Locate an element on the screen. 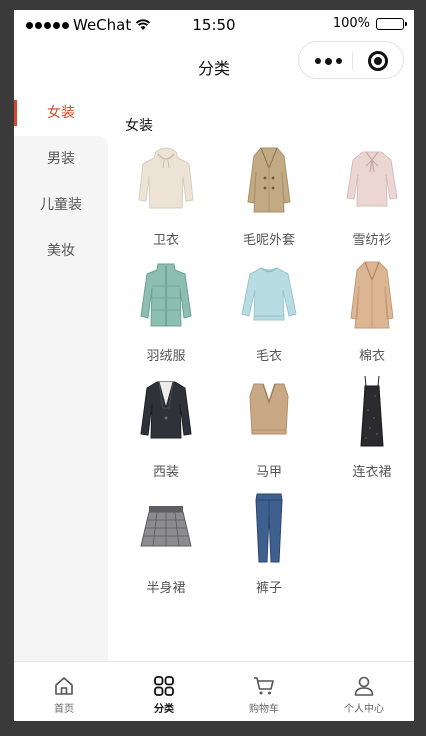 The image size is (426, 736). navigation-bar: 分类 is located at coordinates (214, 65).